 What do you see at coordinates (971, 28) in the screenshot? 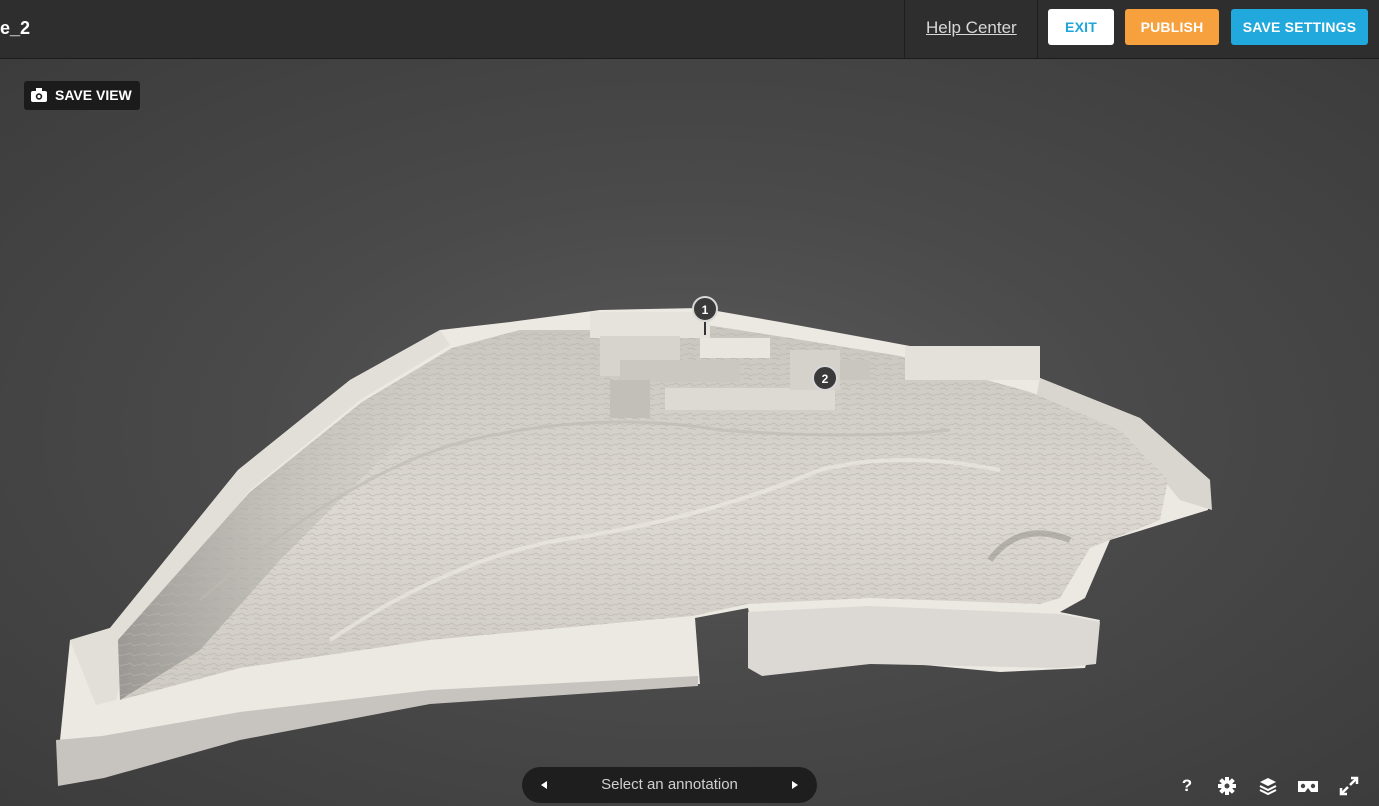
I see `help-center-link: Help Center` at bounding box center [971, 28].